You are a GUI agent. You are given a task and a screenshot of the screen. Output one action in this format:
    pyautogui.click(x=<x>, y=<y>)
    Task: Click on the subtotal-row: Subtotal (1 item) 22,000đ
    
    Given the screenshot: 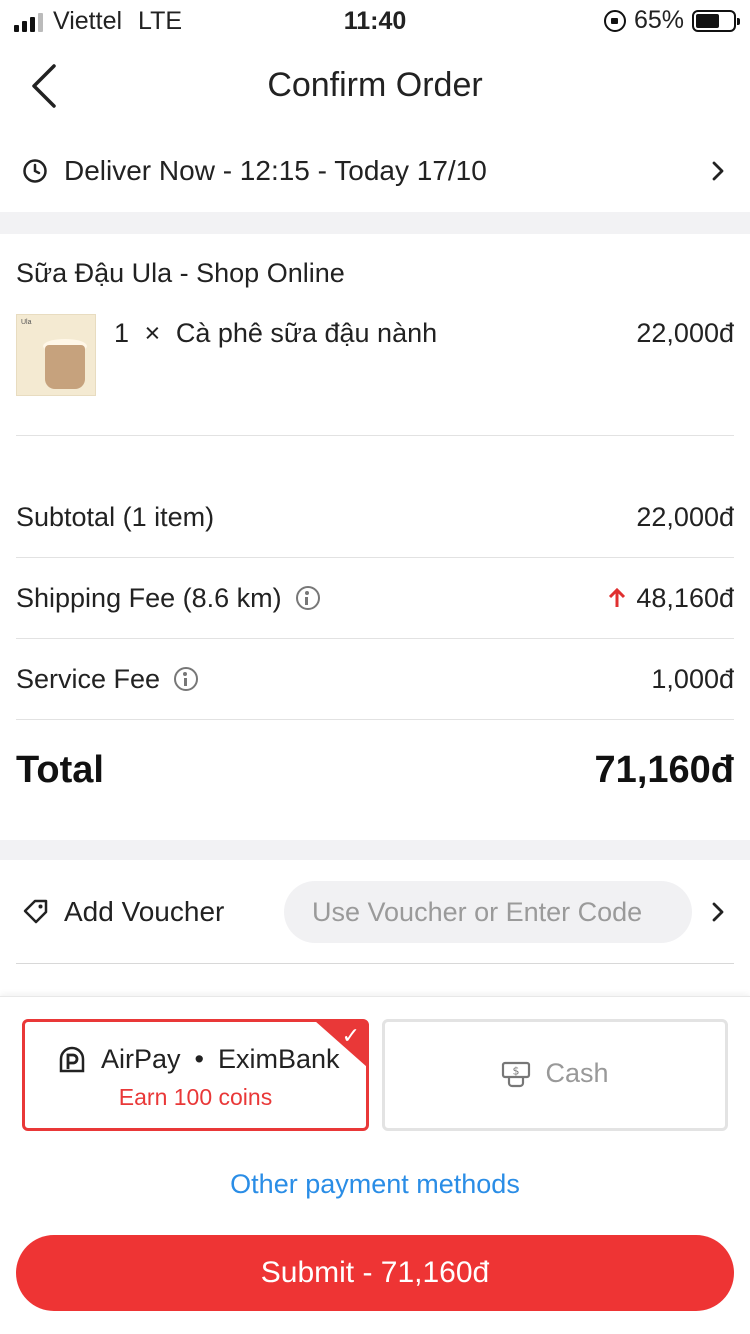 What is the action you would take?
    pyautogui.click(x=375, y=517)
    